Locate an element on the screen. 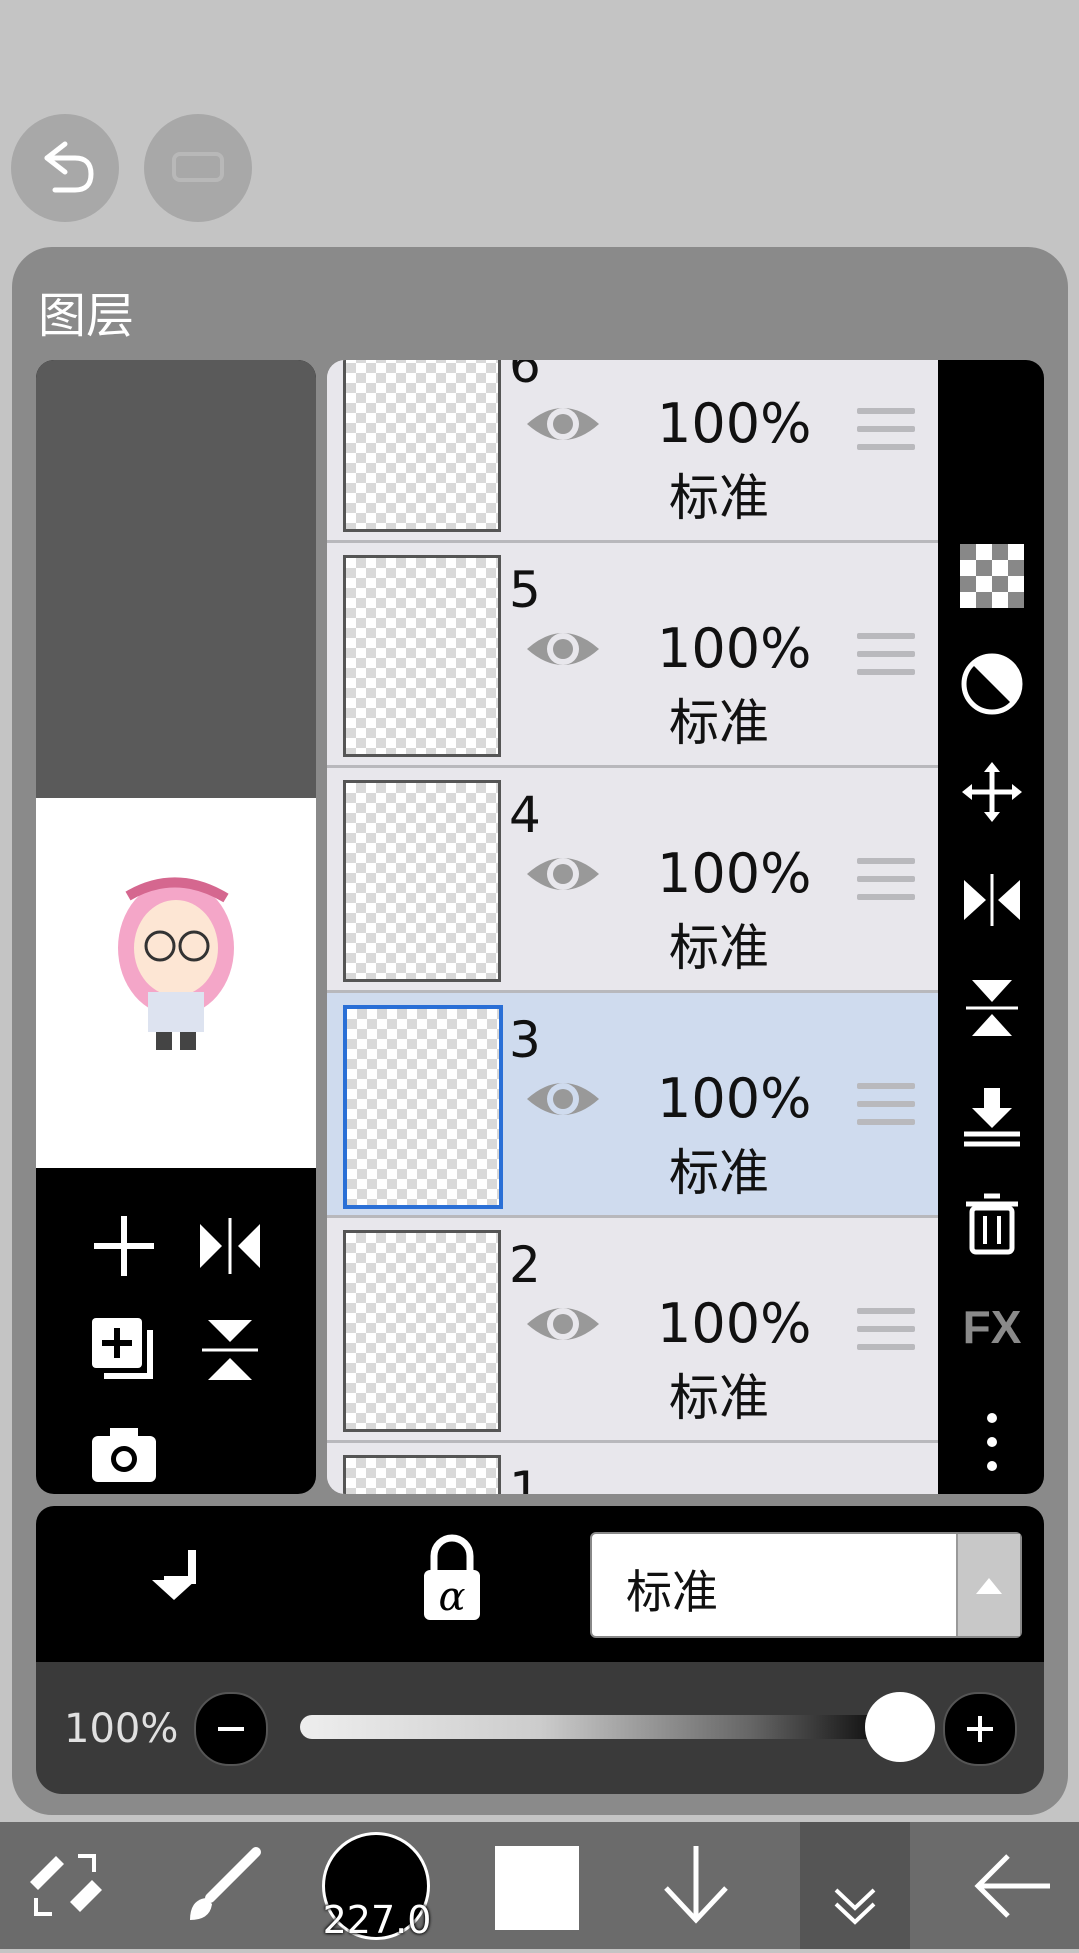 This screenshot has width=1079, height=1953. camera-icon is located at coordinates (124, 1454).